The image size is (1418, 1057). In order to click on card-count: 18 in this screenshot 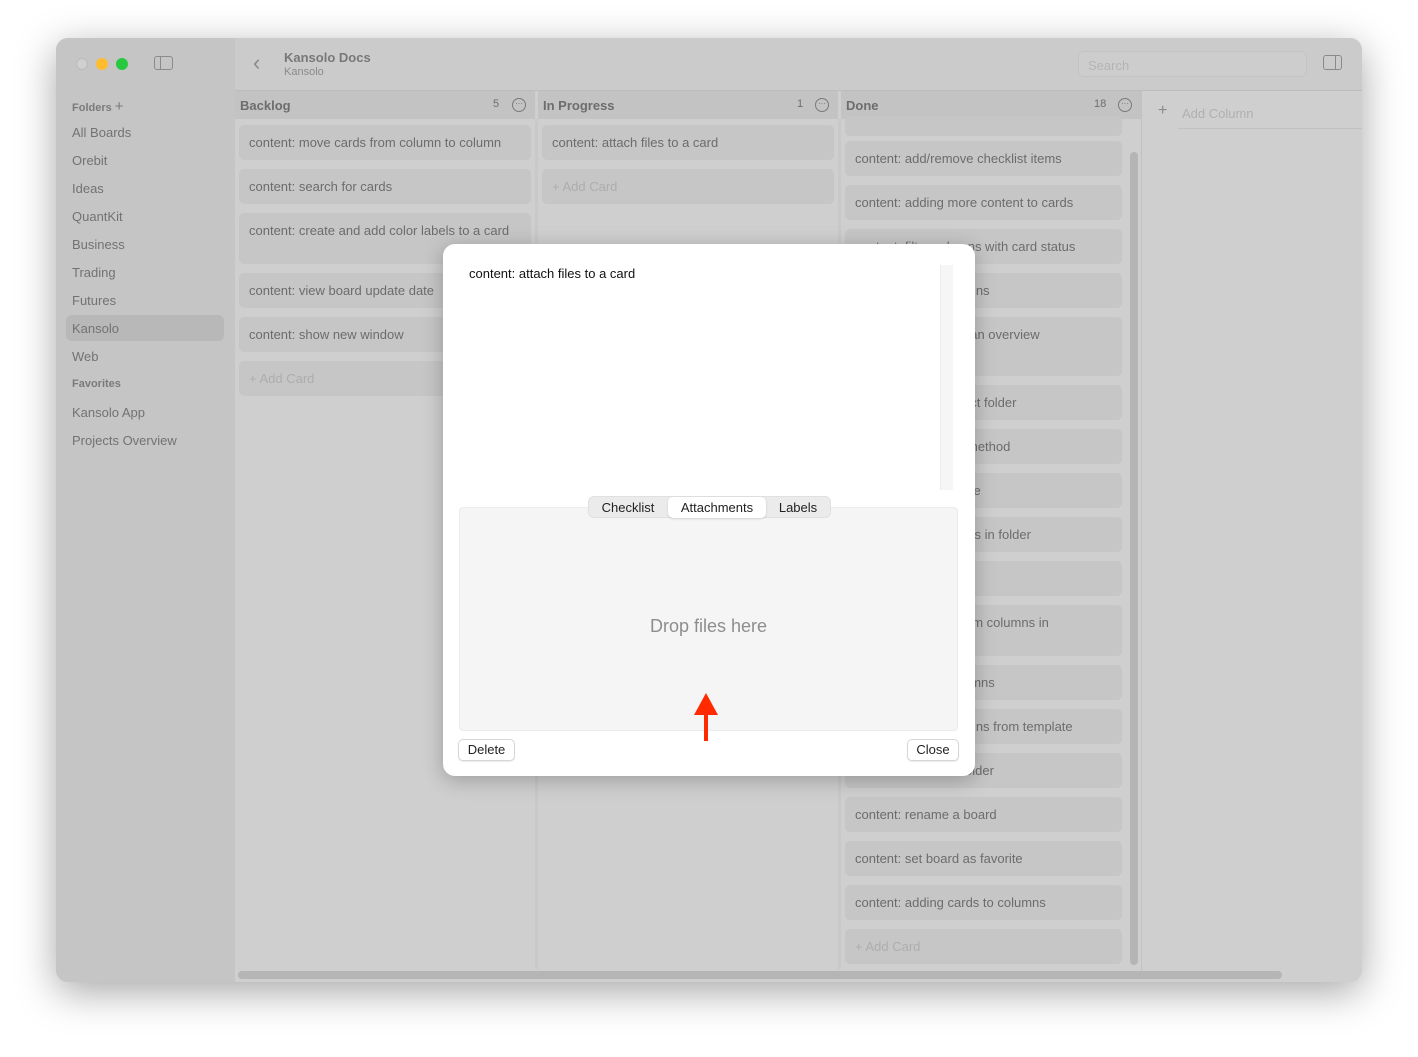, I will do `click(1100, 104)`.